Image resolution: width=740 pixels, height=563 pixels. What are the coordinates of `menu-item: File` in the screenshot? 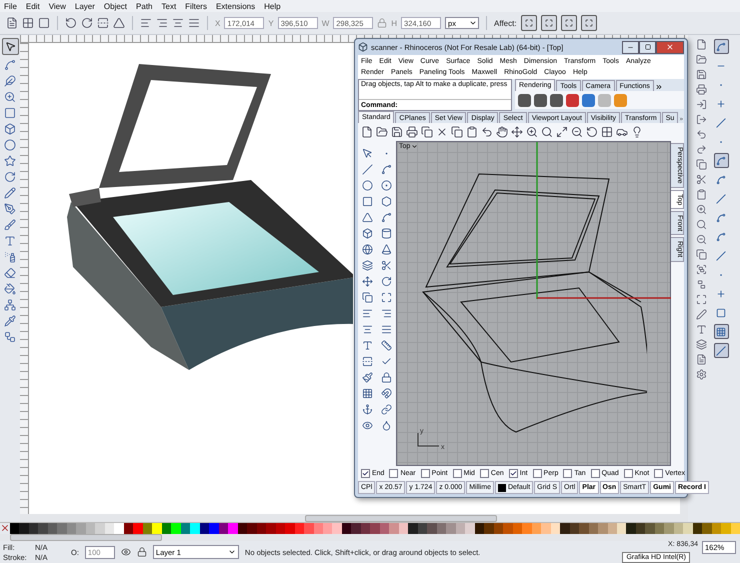 It's located at (10, 6).